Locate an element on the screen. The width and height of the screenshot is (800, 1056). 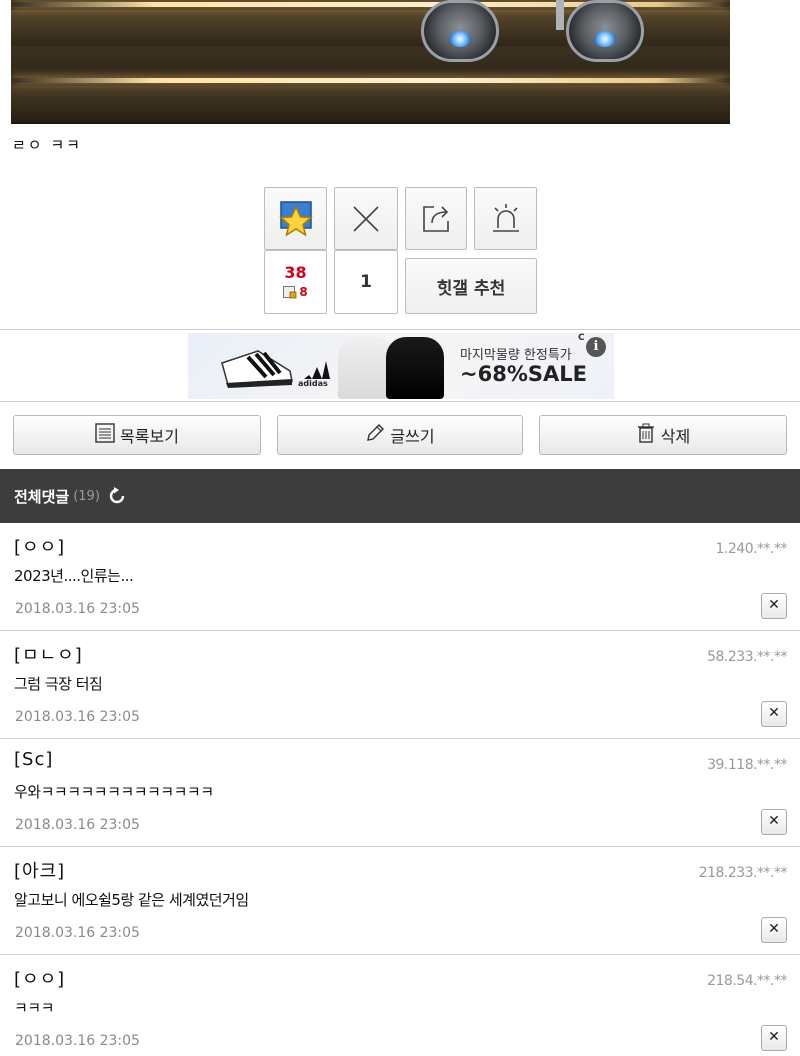
report-button is located at coordinates (505, 218).